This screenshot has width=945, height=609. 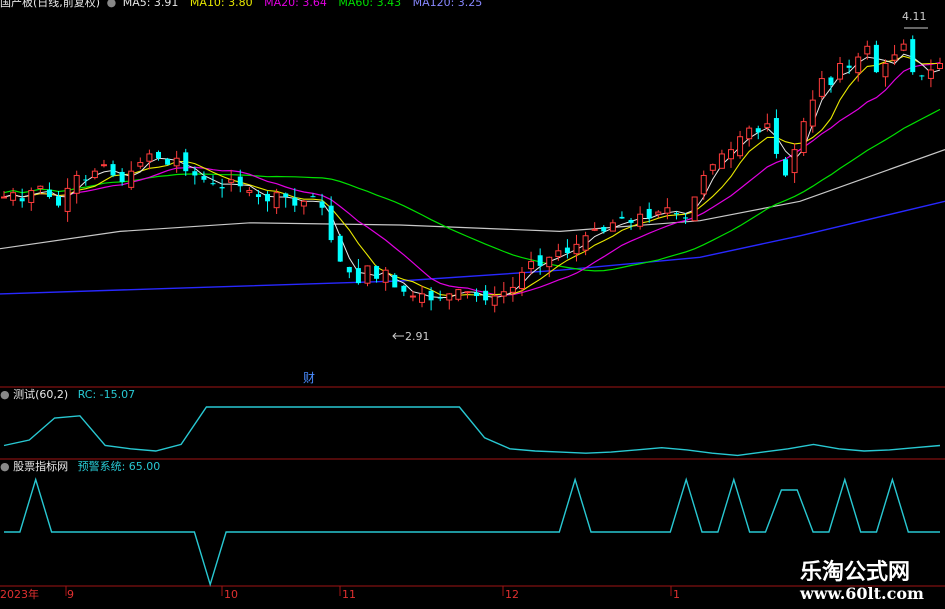 I want to click on ma120-label: MA120: 3.25, so click(x=447, y=4).